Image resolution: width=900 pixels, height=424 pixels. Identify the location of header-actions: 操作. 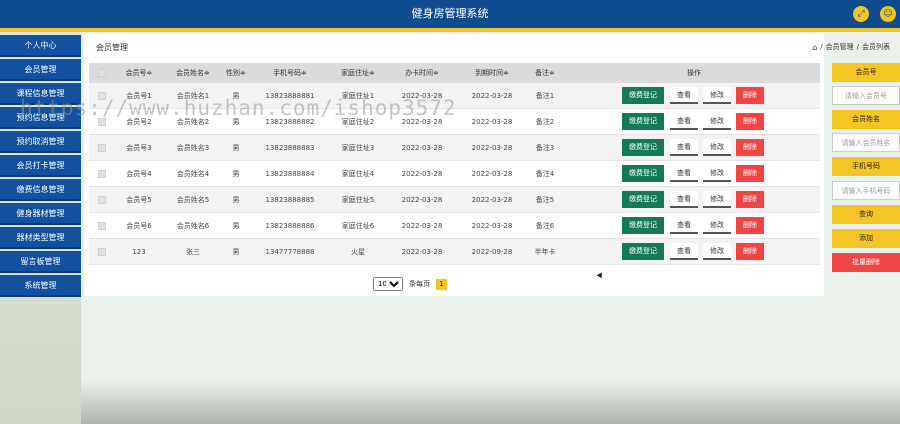
(694, 73).